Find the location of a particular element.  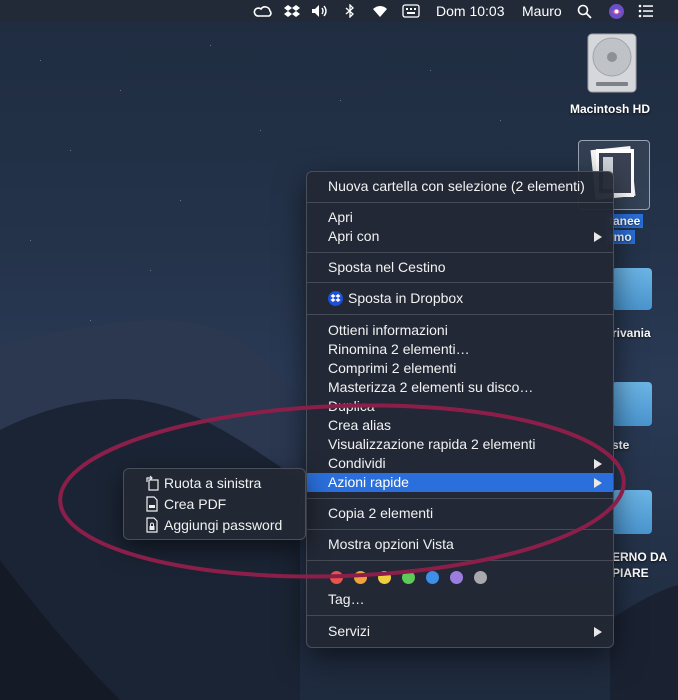

rotate-left-icon is located at coordinates (152, 483).